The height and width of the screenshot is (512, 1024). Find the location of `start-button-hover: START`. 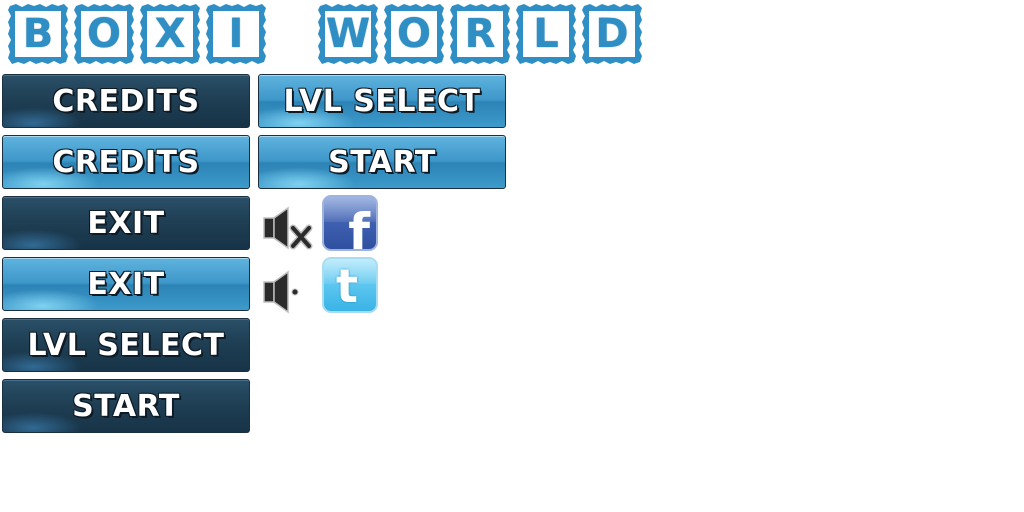

start-button-hover: START is located at coordinates (382, 162).